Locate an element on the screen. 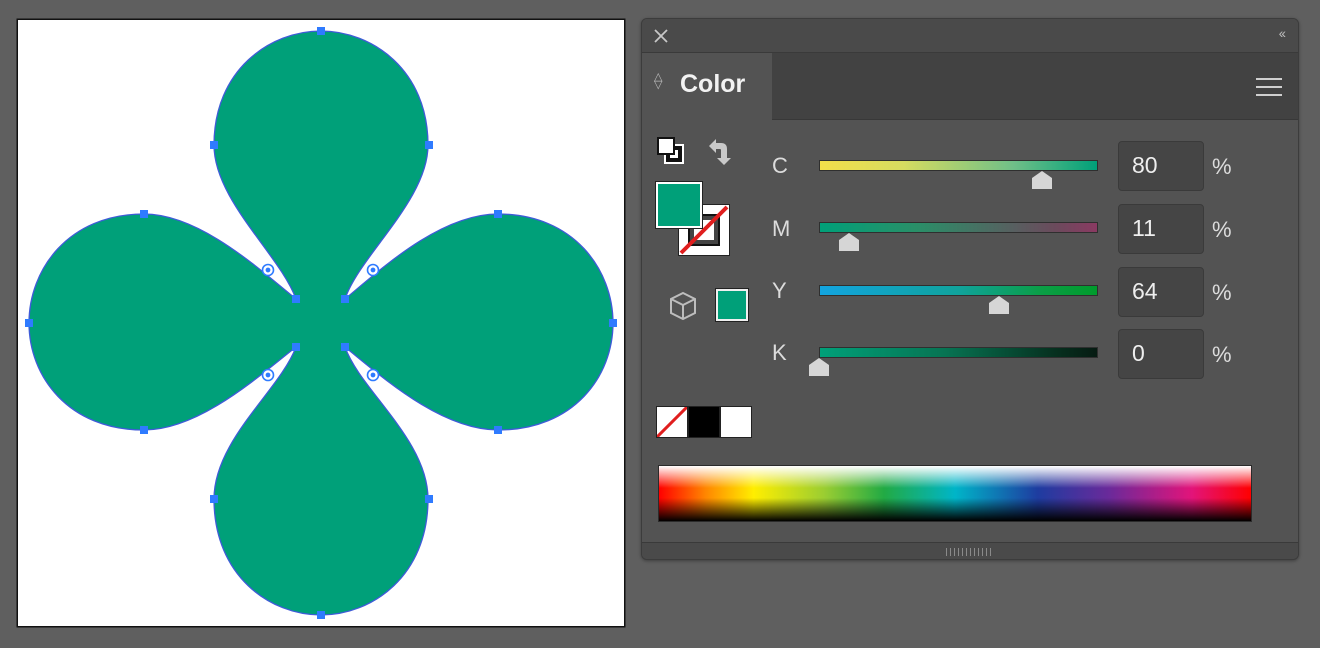  channel-label-k: K is located at coordinates (779, 352).